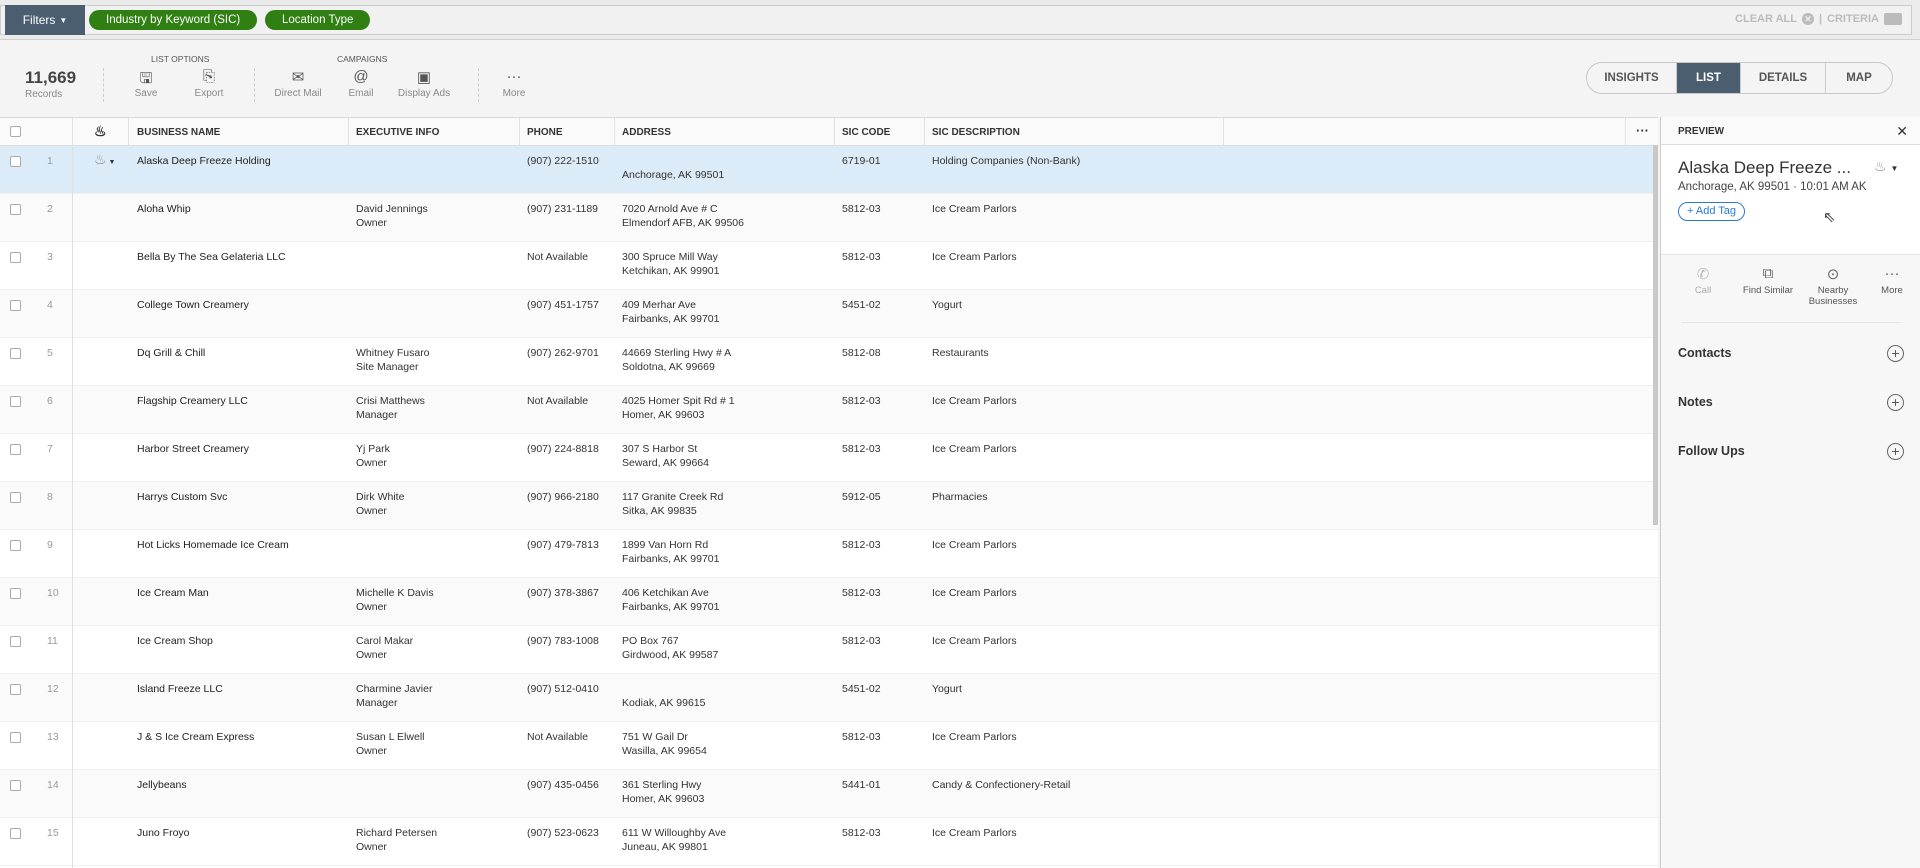 This screenshot has height=868, width=1920. What do you see at coordinates (361, 83) in the screenshot?
I see `email-button: @ Email` at bounding box center [361, 83].